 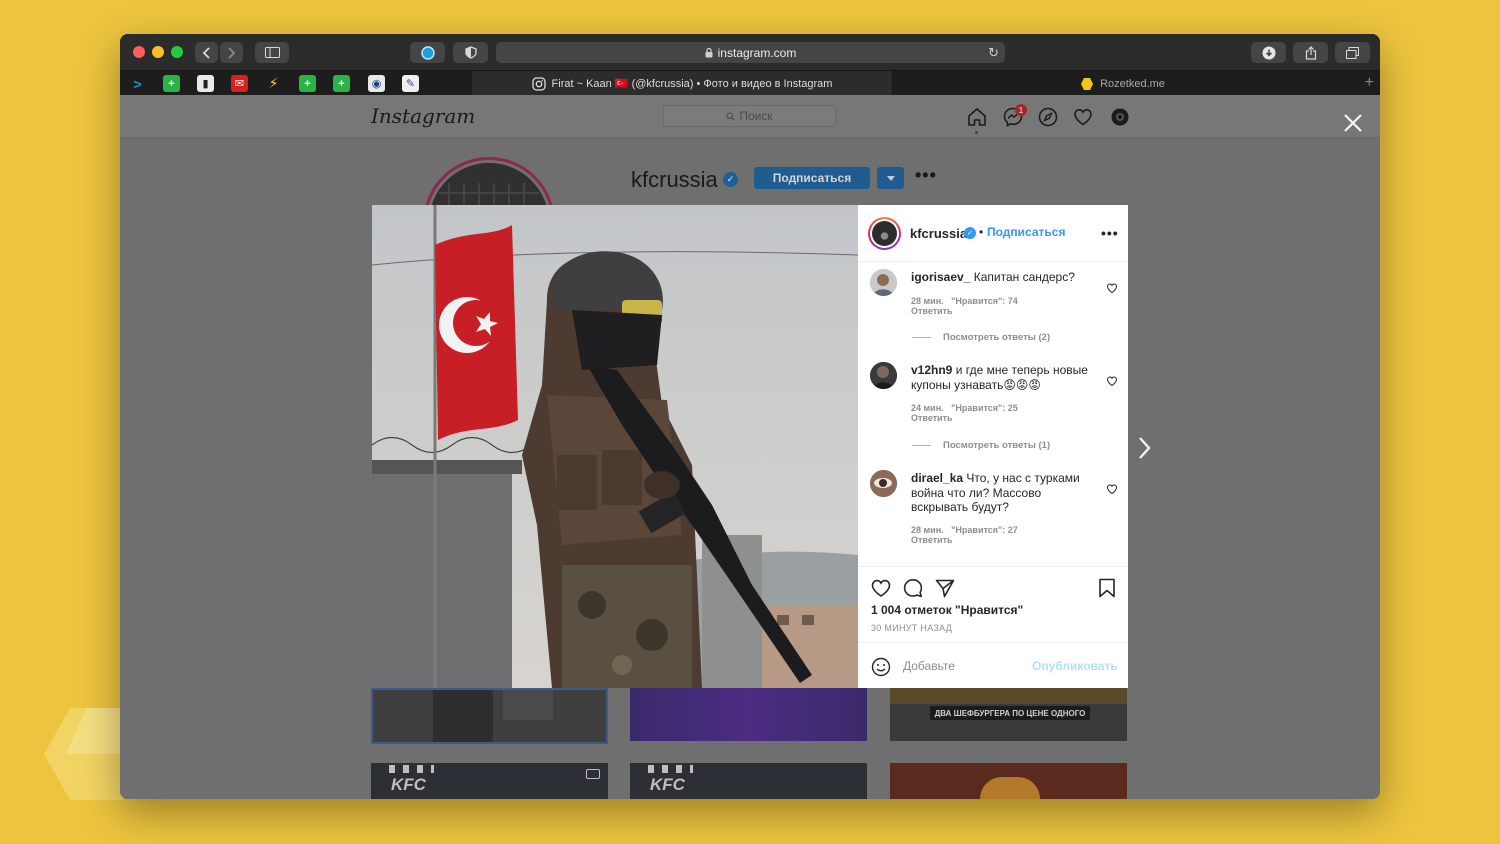 I want to click on downloads-button, so click(x=1268, y=52).